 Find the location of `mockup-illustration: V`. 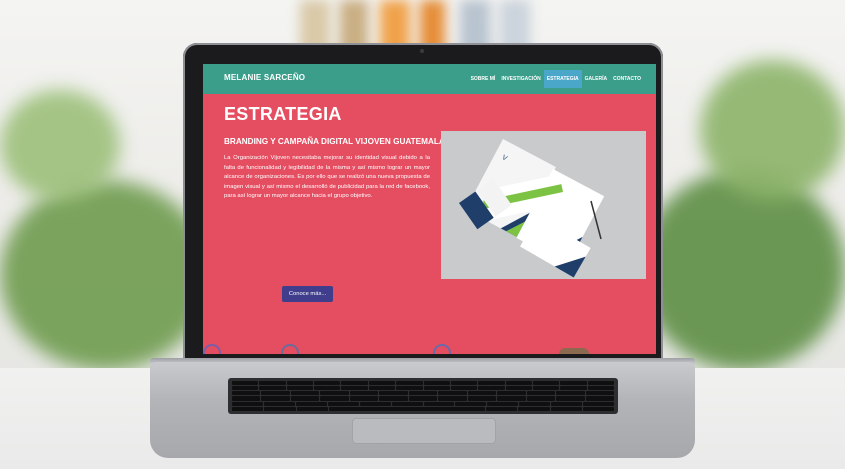

mockup-illustration: V is located at coordinates (543, 205).